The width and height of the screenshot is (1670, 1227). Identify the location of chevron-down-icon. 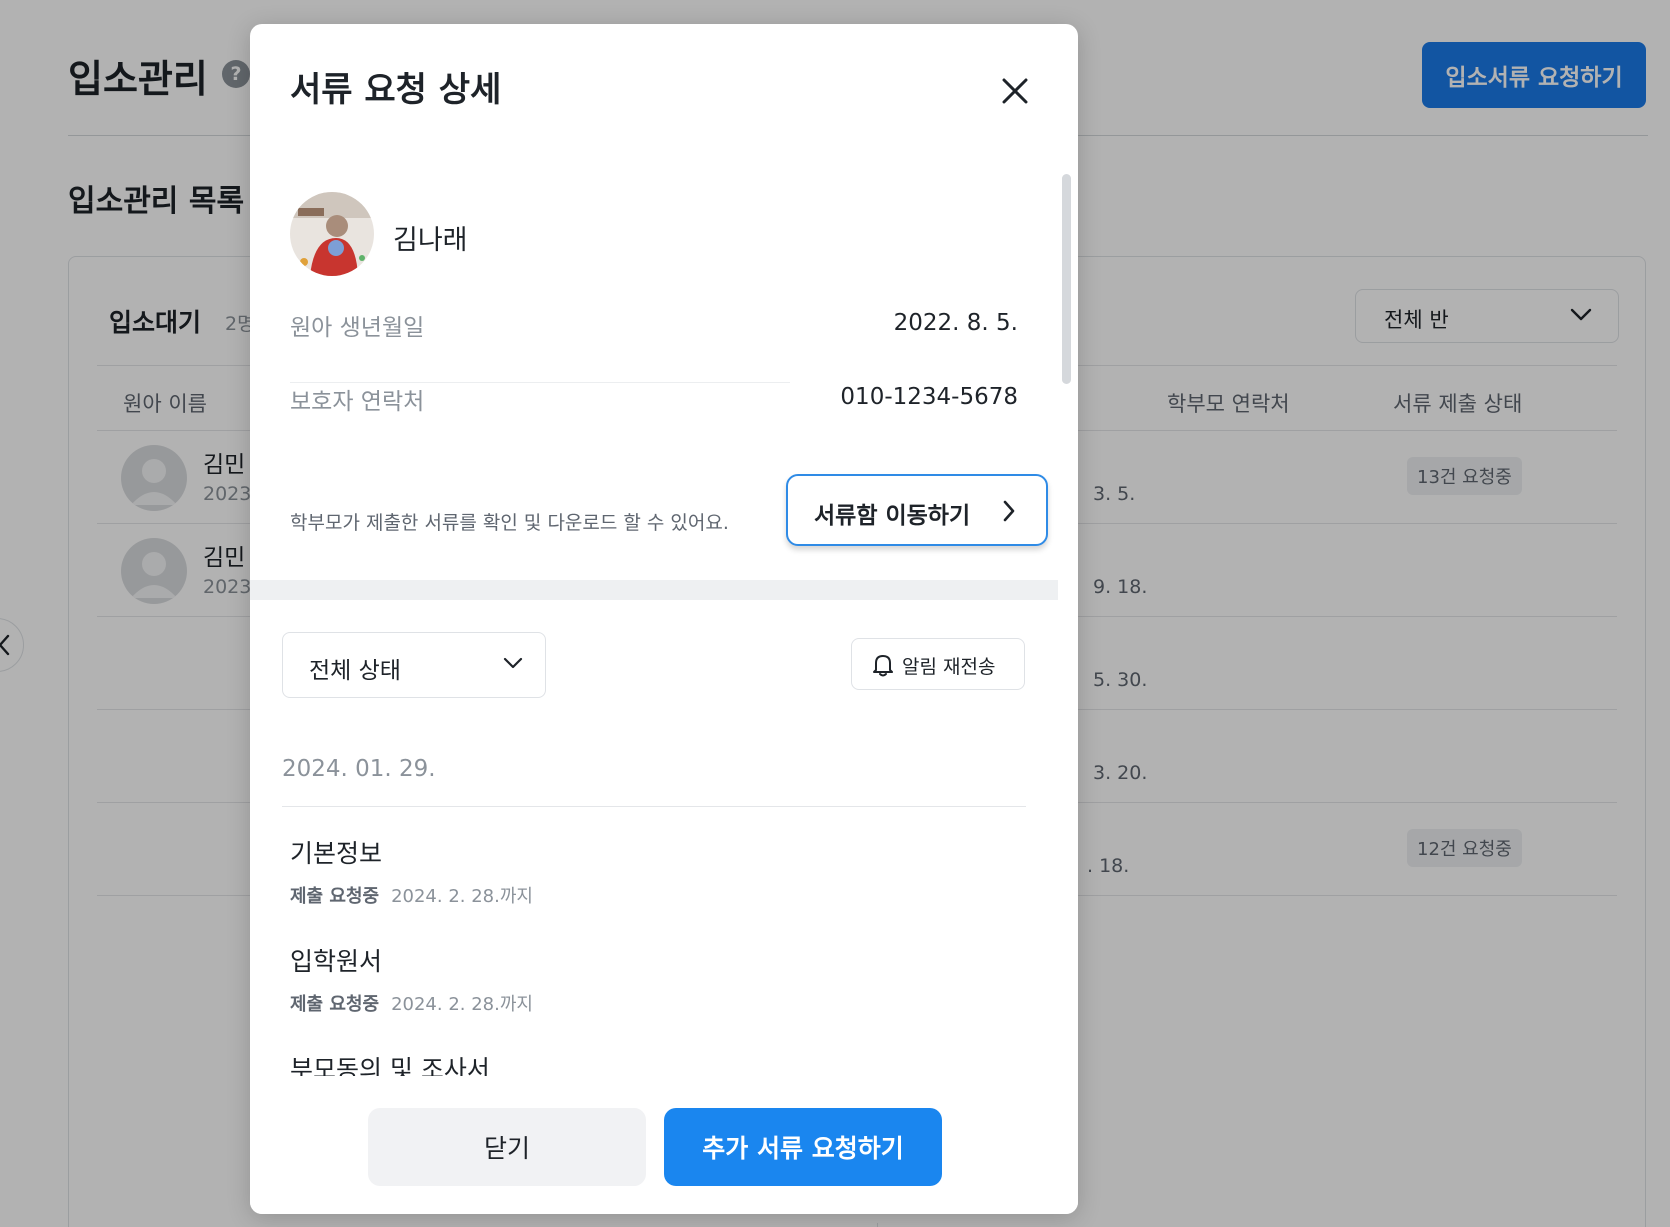
(513, 663).